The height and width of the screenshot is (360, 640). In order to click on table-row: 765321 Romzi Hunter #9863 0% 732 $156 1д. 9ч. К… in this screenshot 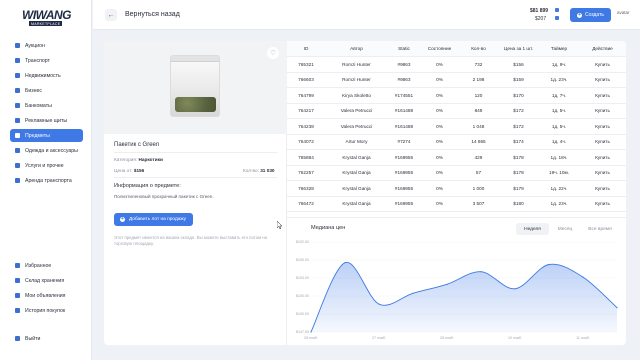, I will do `click(456, 65)`.